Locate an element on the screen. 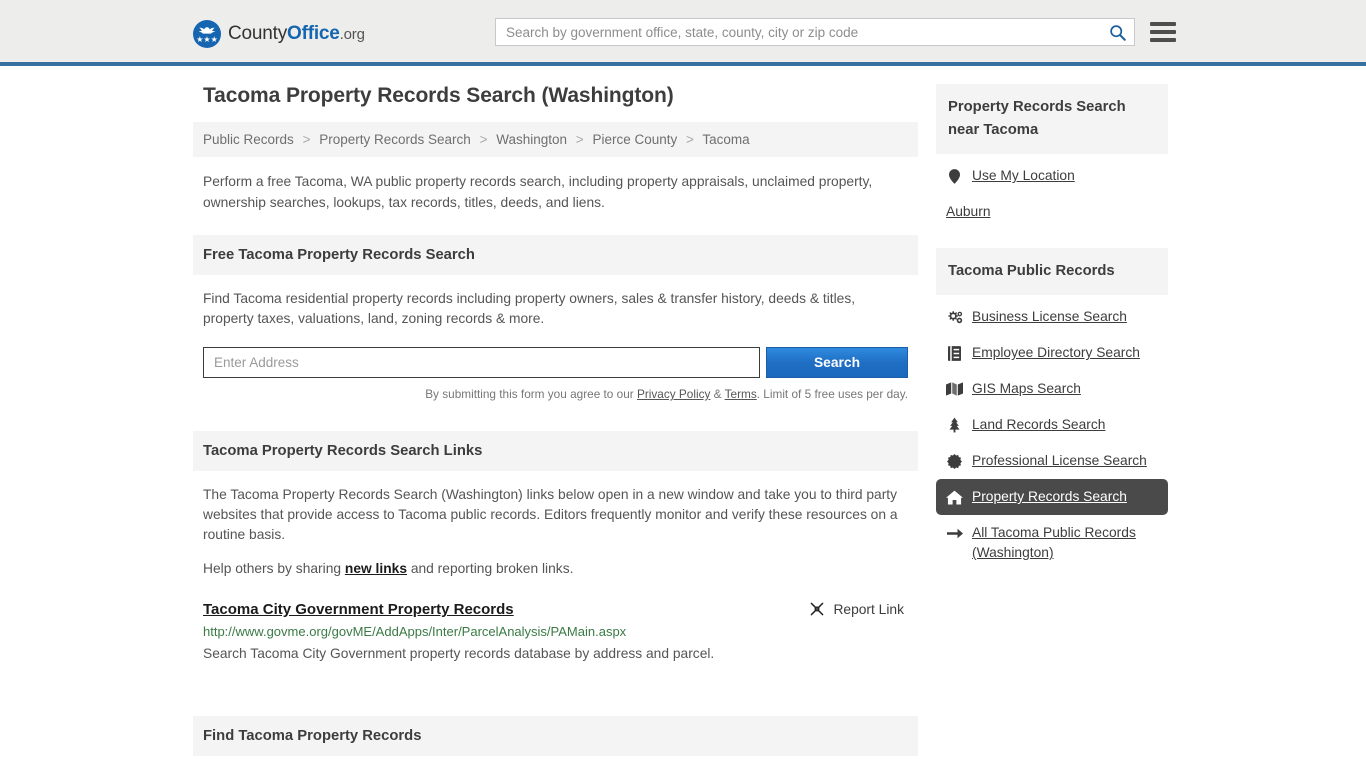 This screenshot has height=768, width=1366. report-link-button: Report Link is located at coordinates (858, 609).